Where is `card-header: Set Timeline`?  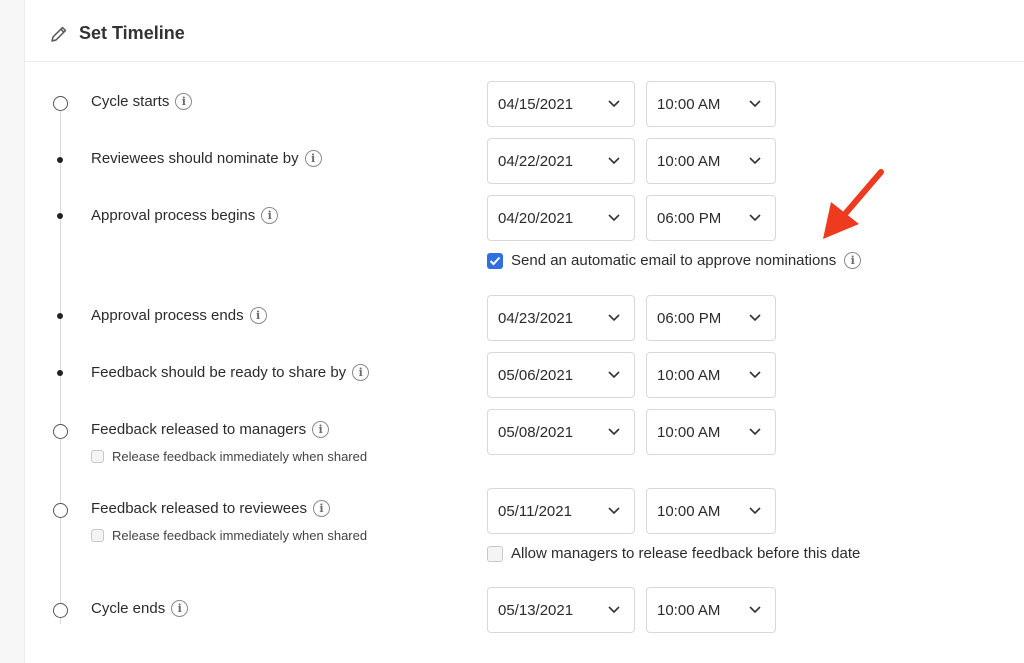
card-header: Set Timeline is located at coordinates (524, 31).